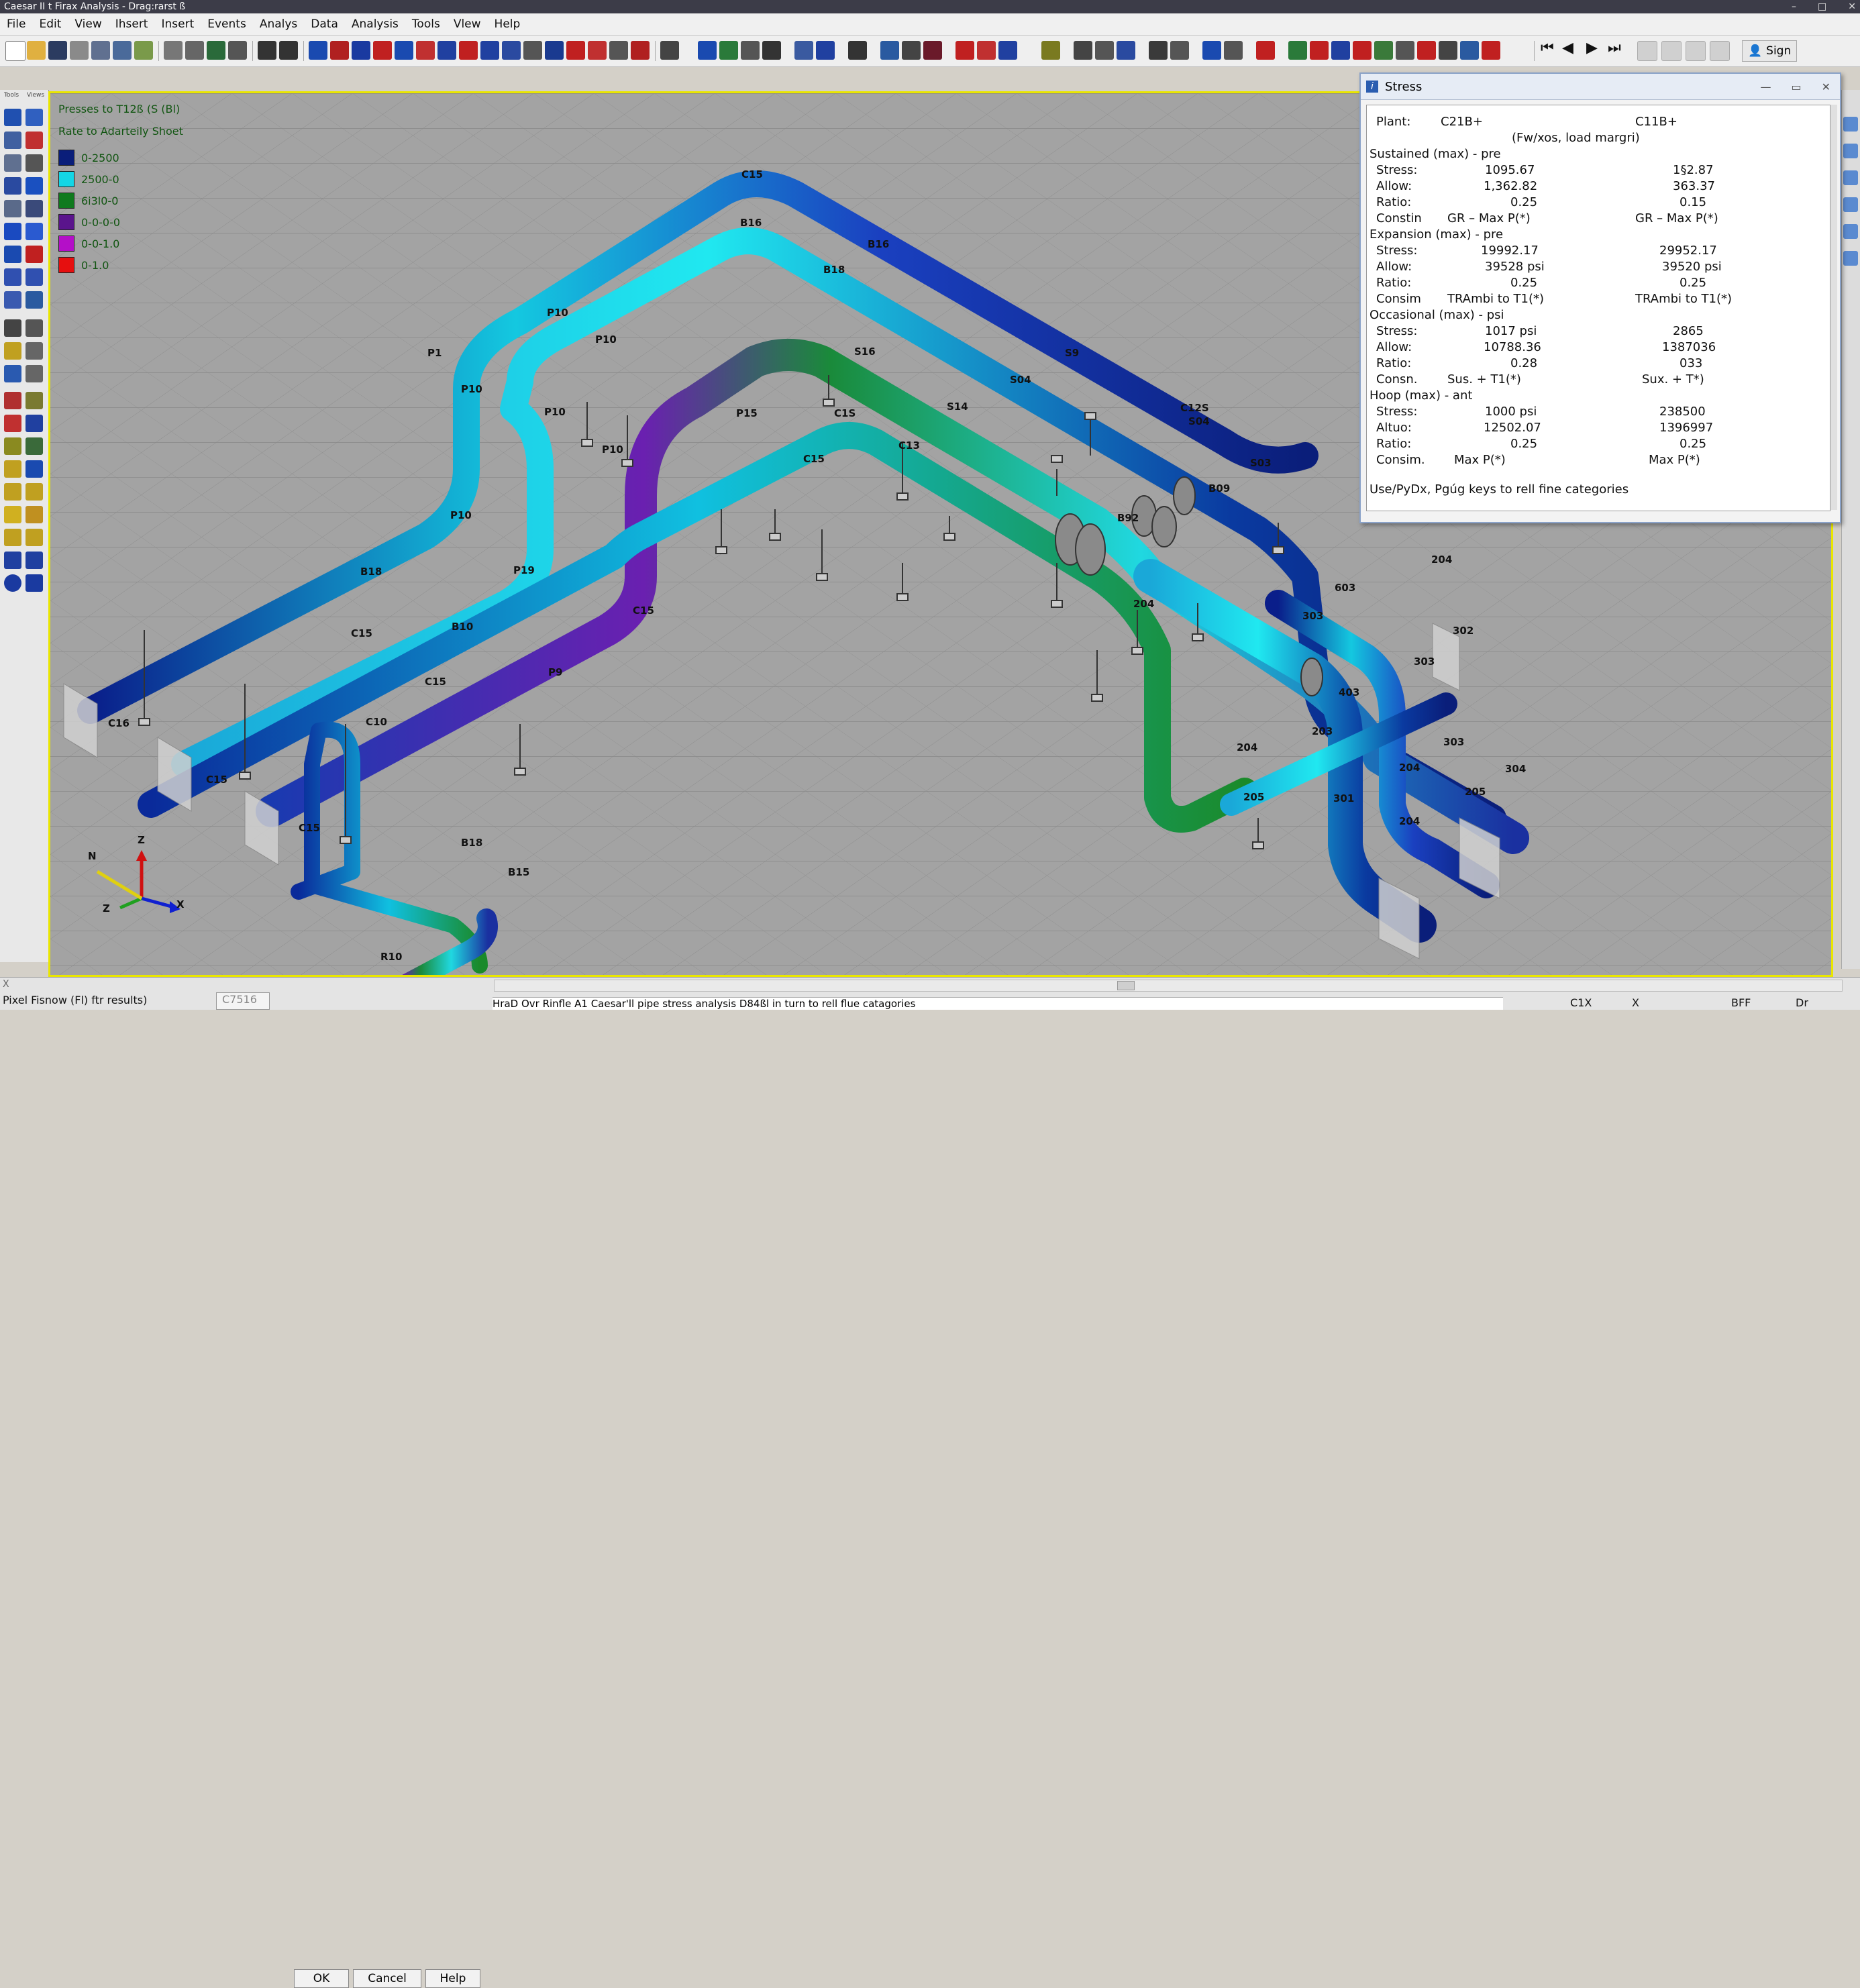 The height and width of the screenshot is (1988, 1860). What do you see at coordinates (12, 423) in the screenshot?
I see `move-tool-icon` at bounding box center [12, 423].